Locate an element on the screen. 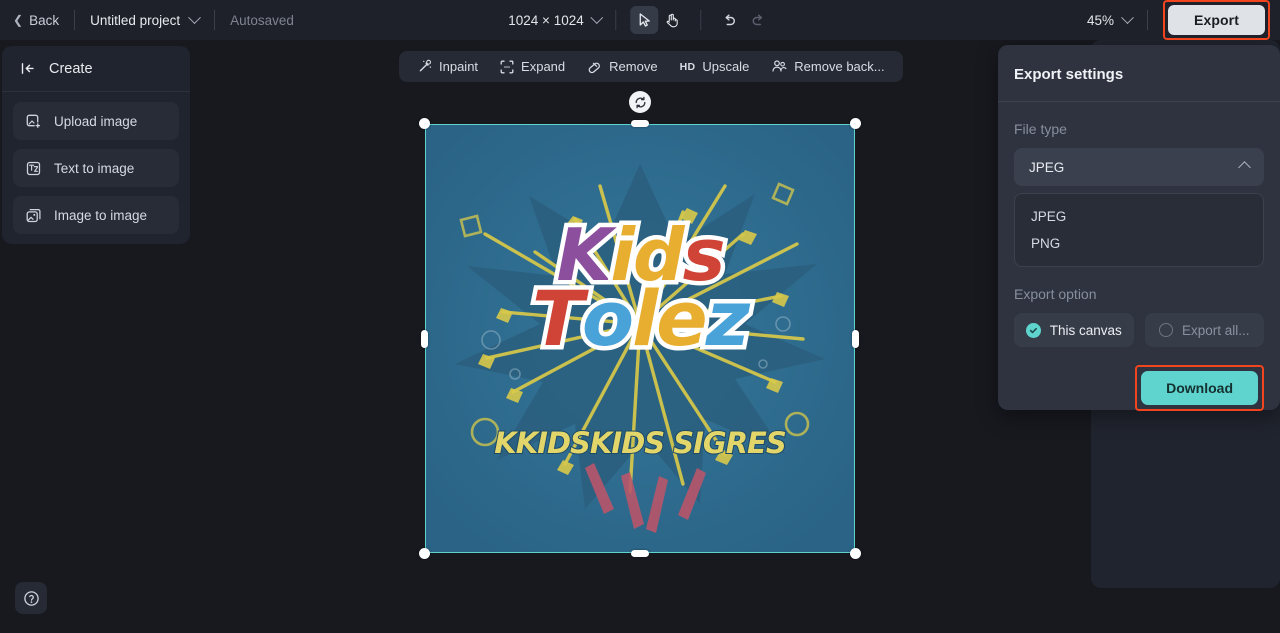  zoom-level-value: 45% is located at coordinates (1101, 20).